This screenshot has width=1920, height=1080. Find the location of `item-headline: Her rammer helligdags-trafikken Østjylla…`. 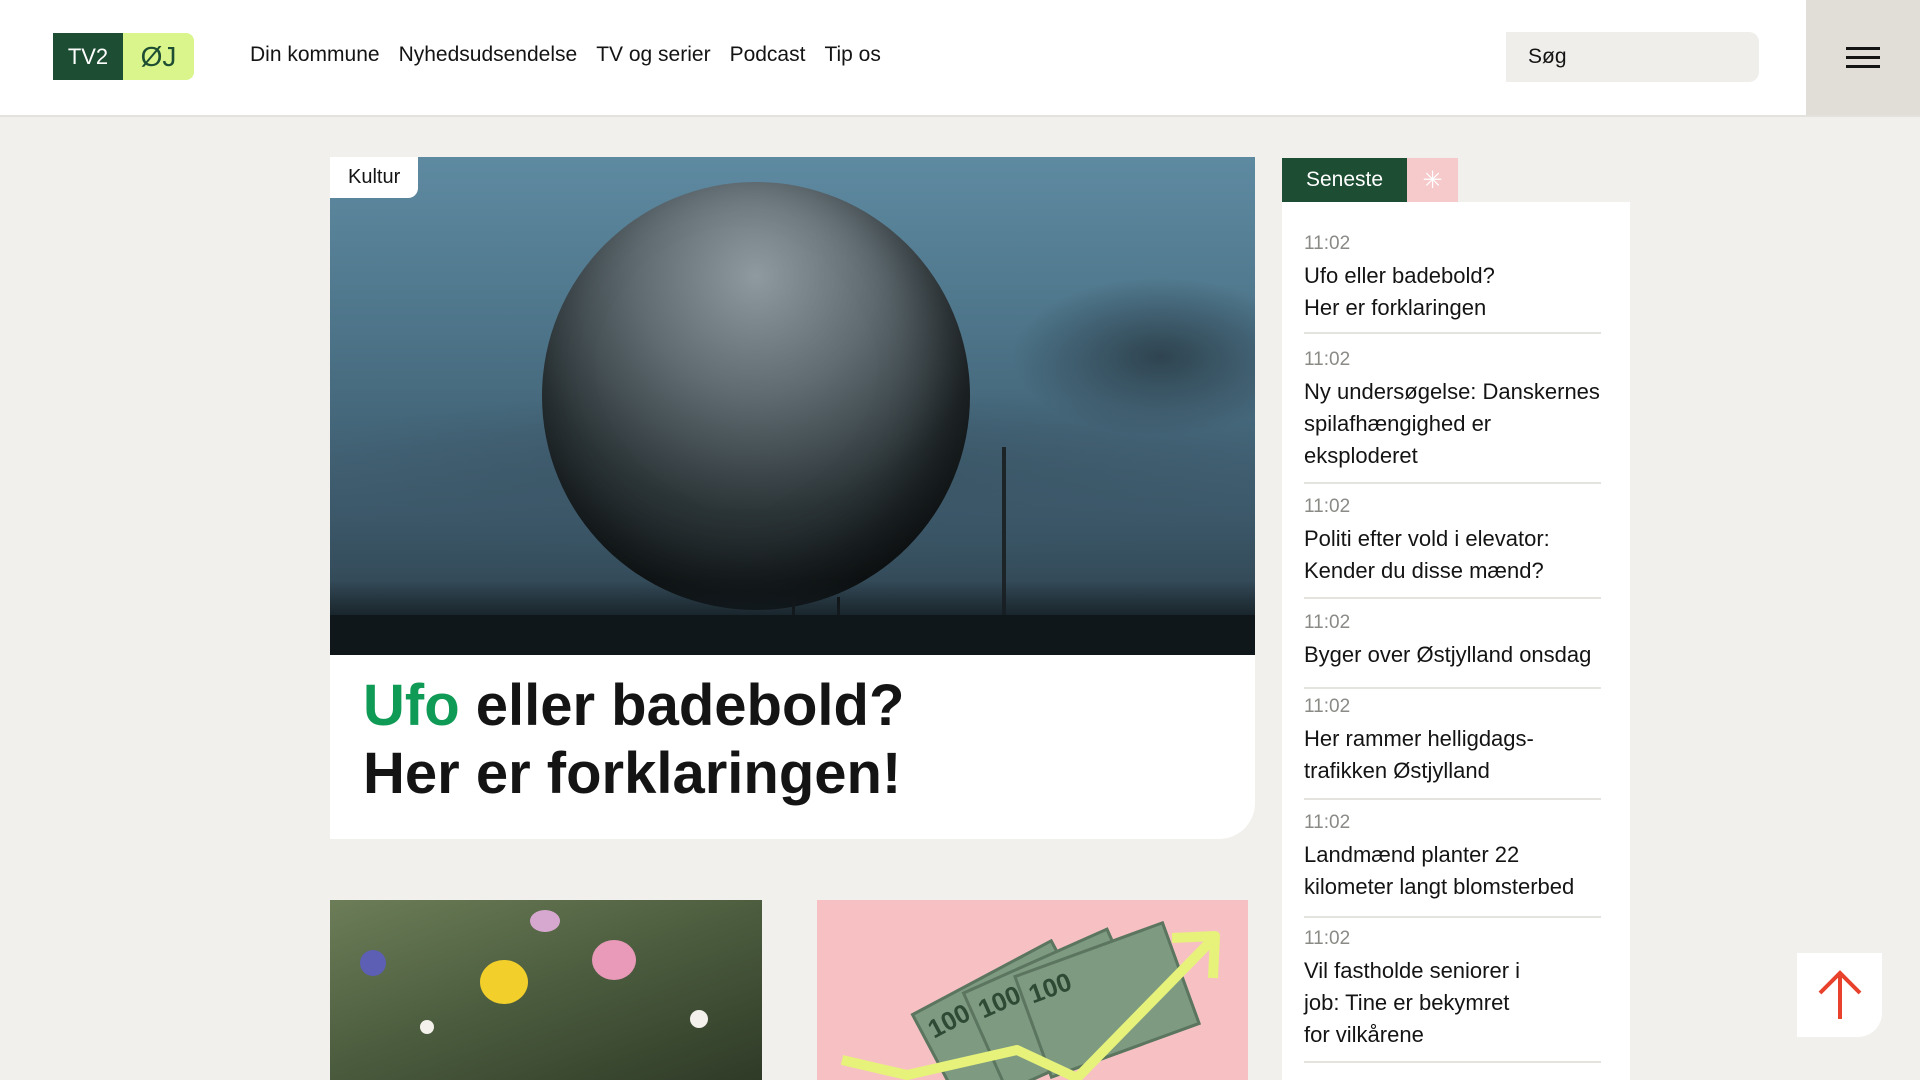

item-headline: Her rammer helligdags-trafikken Østjylla… is located at coordinates (1419, 754).